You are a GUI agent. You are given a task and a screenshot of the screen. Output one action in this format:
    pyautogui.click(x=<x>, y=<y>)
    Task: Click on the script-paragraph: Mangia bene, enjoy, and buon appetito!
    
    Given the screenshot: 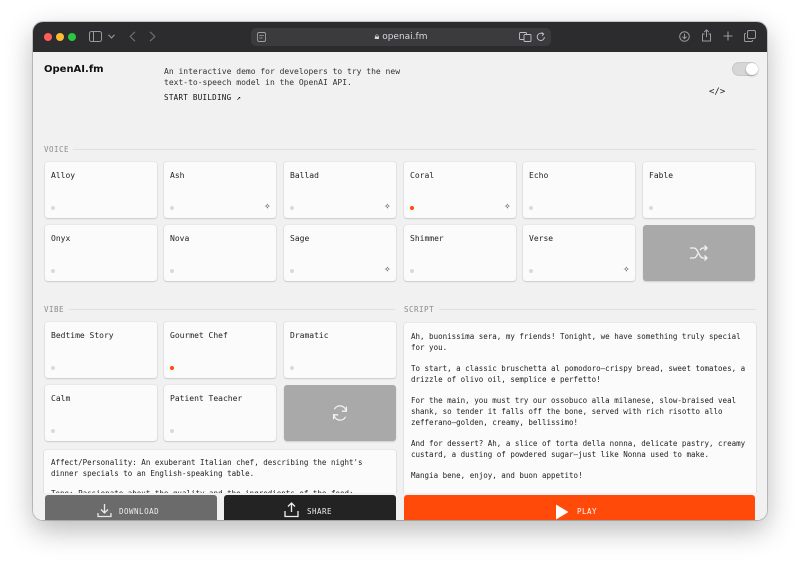 What is the action you would take?
    pyautogui.click(x=497, y=475)
    